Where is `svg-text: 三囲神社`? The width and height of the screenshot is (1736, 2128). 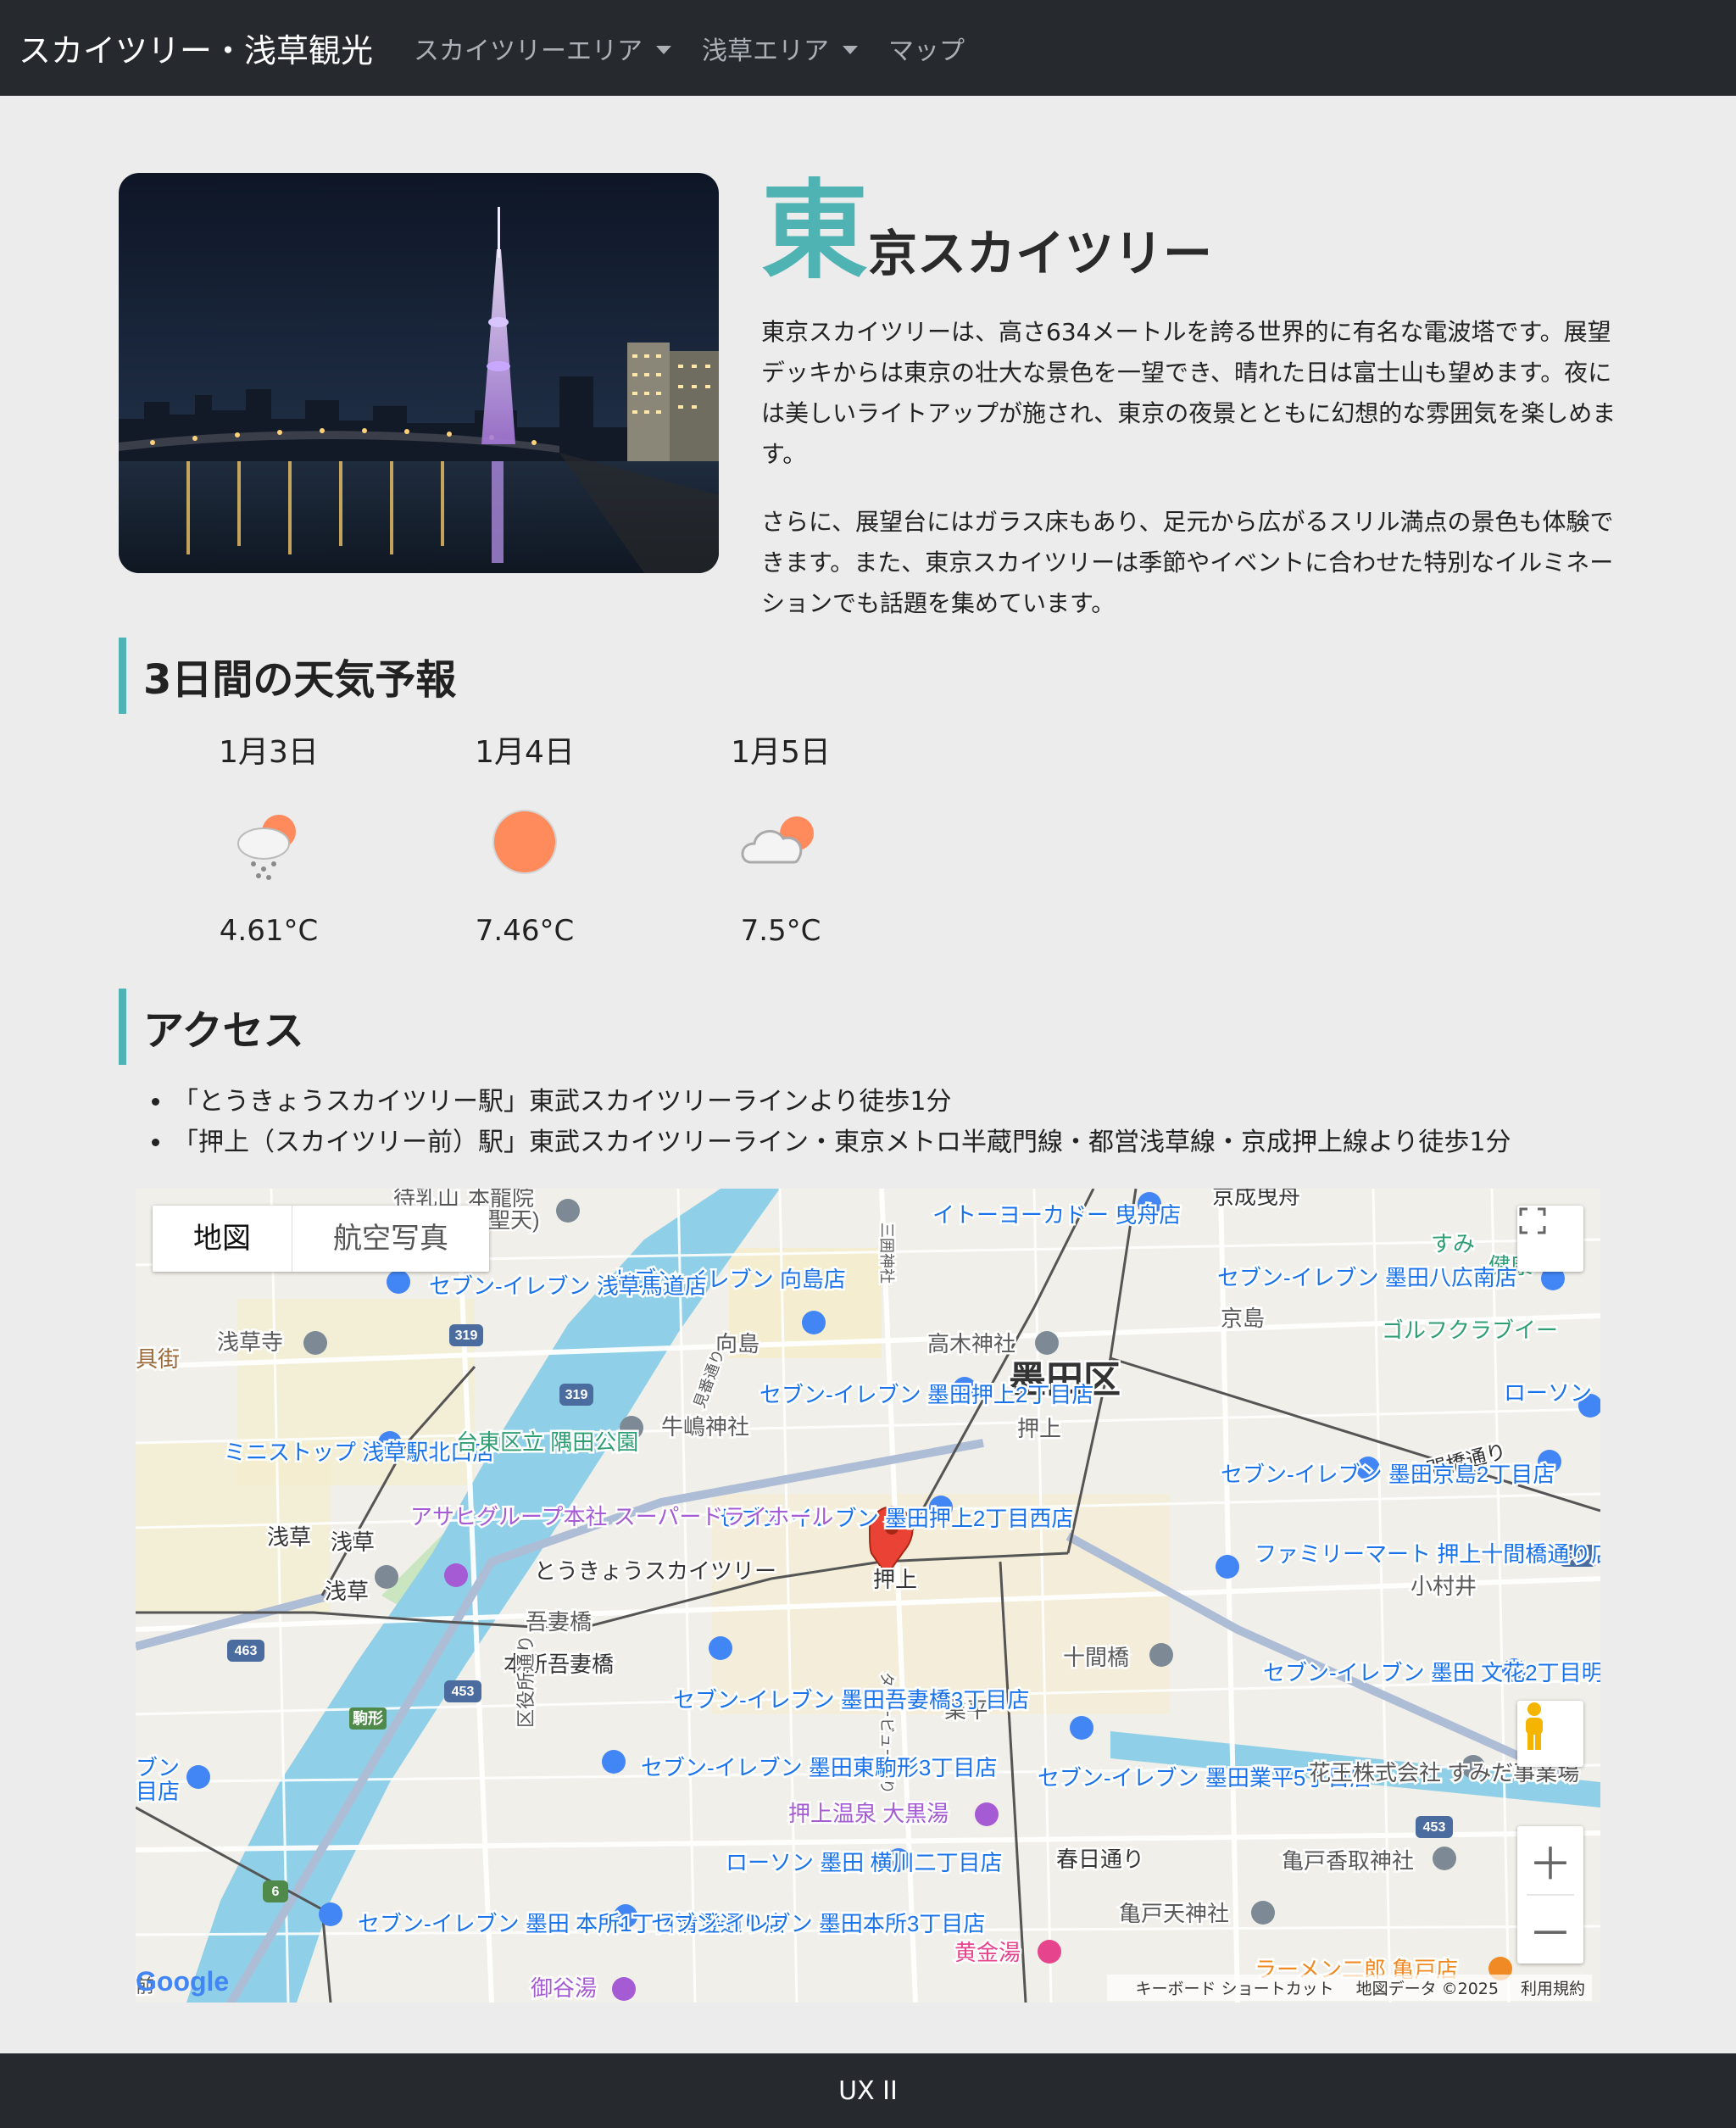
svg-text: 三囲神社 is located at coordinates (886, 1253).